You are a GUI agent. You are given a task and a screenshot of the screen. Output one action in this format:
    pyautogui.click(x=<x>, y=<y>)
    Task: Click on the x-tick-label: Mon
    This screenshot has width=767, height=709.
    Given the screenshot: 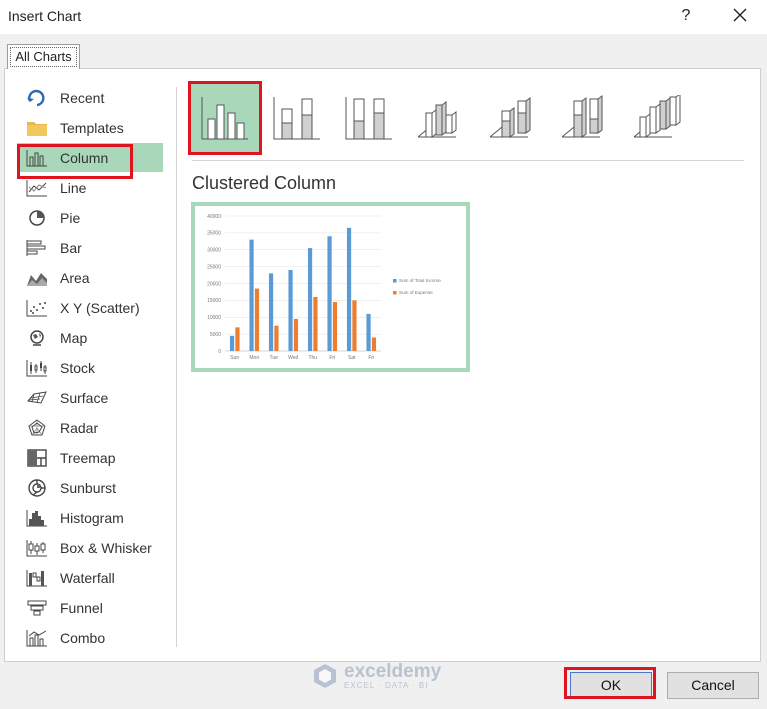 What is the action you would take?
    pyautogui.click(x=254, y=358)
    